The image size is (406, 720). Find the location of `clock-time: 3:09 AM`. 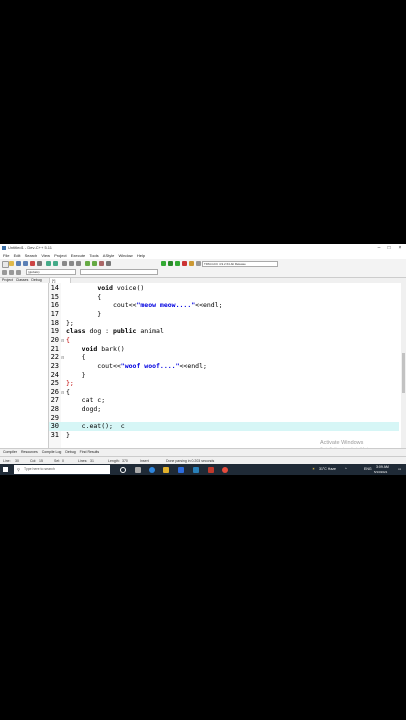

clock-time: 3:09 AM is located at coordinates (382, 467).